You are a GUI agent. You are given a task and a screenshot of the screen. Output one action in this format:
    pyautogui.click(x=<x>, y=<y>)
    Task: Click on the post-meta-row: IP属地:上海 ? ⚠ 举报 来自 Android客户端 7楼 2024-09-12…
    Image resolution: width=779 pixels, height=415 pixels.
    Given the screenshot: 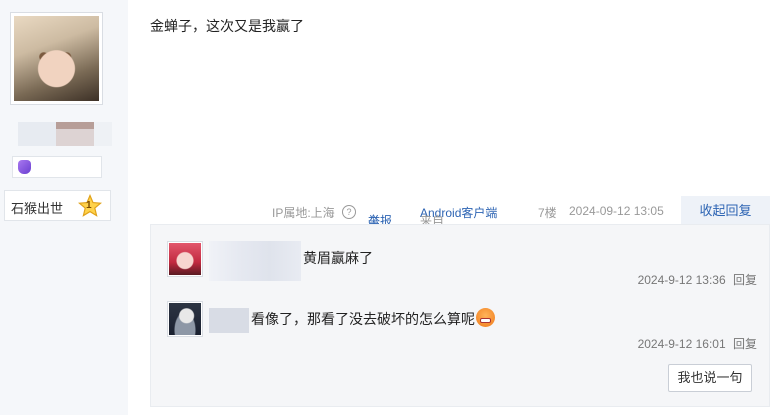 What is the action you would take?
    pyautogui.click(x=460, y=212)
    